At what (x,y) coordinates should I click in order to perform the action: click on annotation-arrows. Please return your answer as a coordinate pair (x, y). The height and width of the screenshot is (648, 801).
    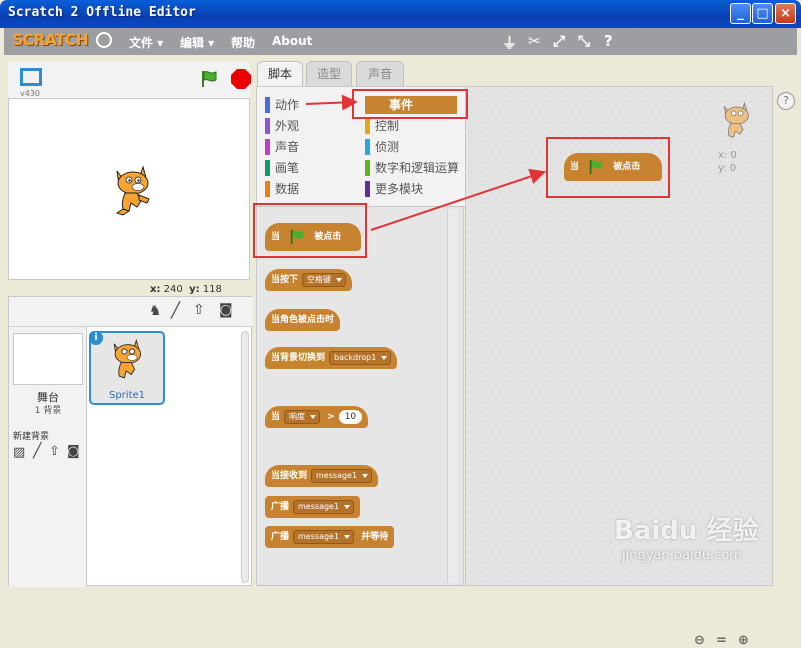
    Looking at the image, I should click on (425, 162).